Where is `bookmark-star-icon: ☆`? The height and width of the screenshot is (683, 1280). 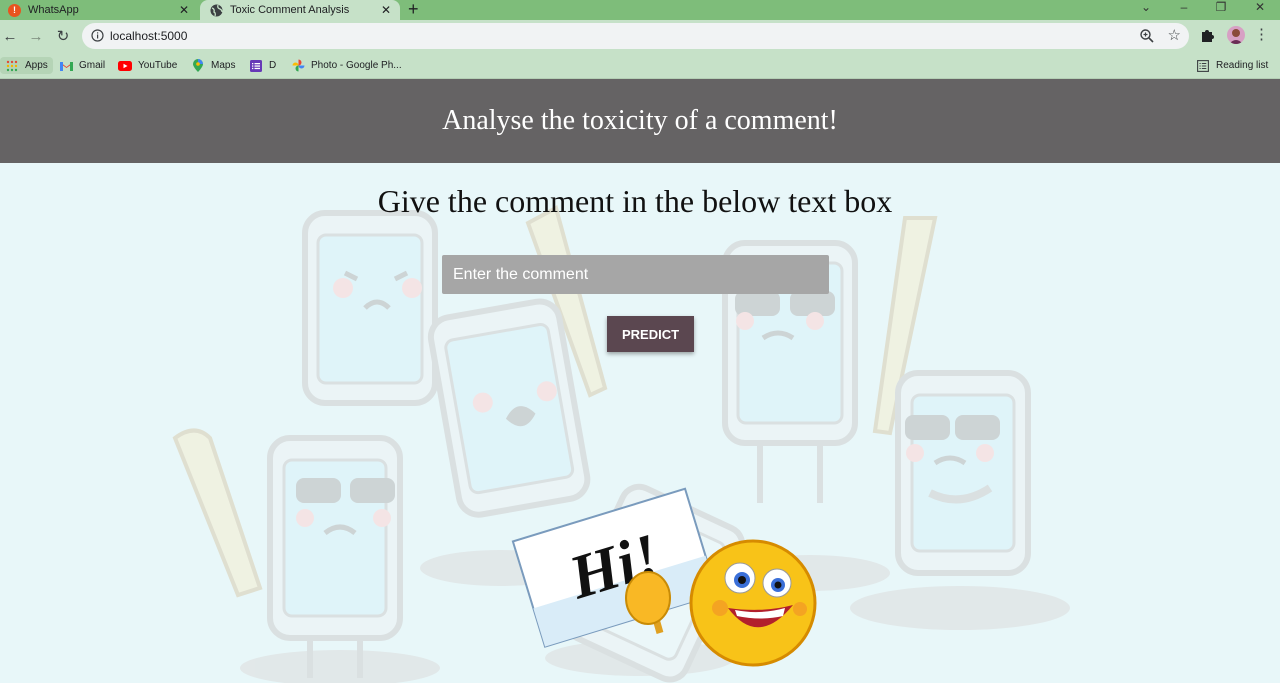
bookmark-star-icon: ☆ is located at coordinates (1174, 35).